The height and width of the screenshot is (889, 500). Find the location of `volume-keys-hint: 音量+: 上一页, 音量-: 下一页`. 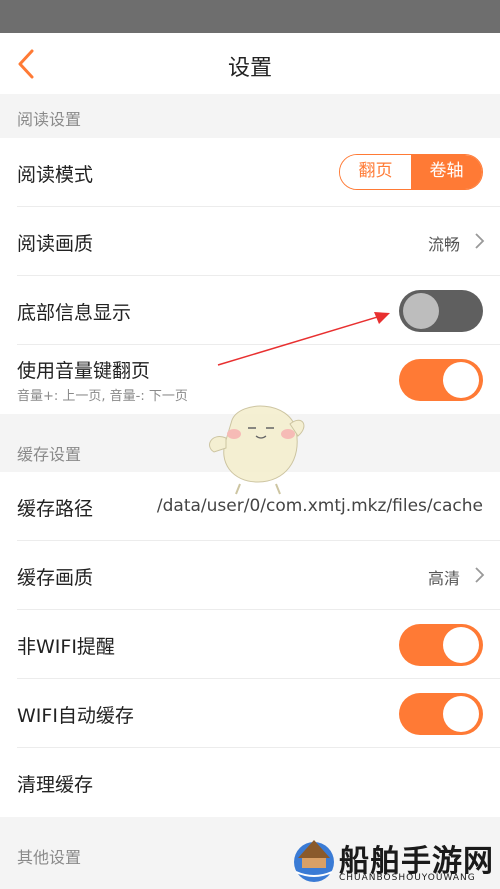

volume-keys-hint: 音量+: 上一页, 音量-: 下一页 is located at coordinates (102, 396).